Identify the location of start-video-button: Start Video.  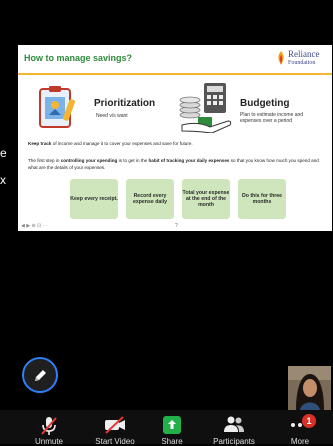
(115, 428).